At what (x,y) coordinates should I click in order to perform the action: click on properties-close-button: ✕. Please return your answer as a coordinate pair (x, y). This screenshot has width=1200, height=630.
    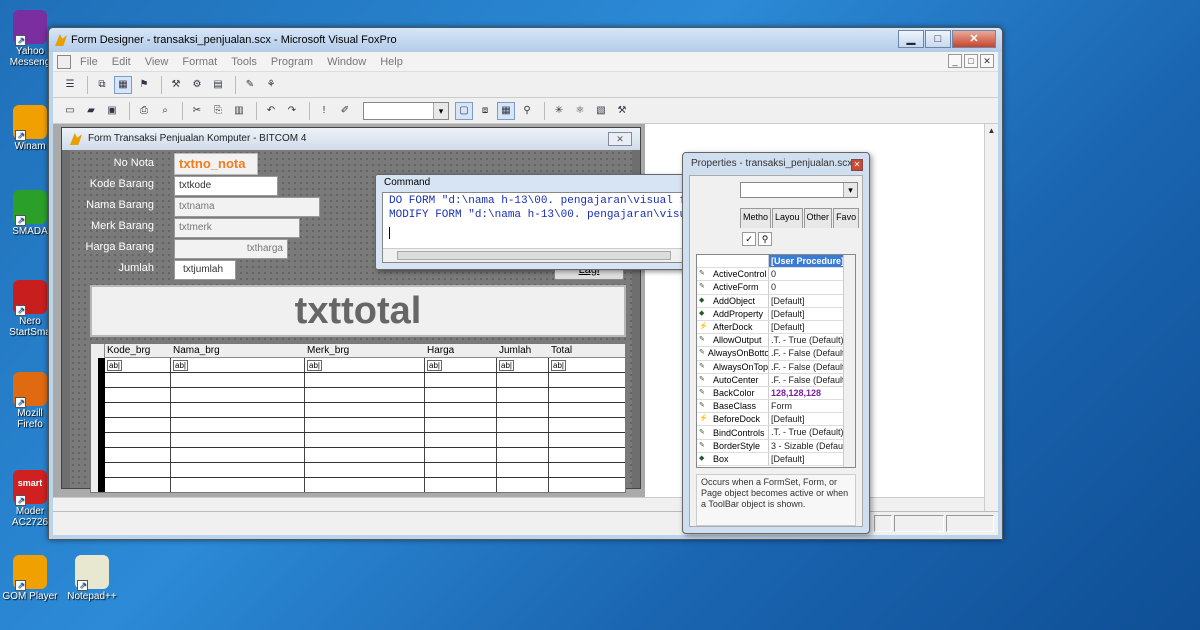
    Looking at the image, I should click on (857, 165).